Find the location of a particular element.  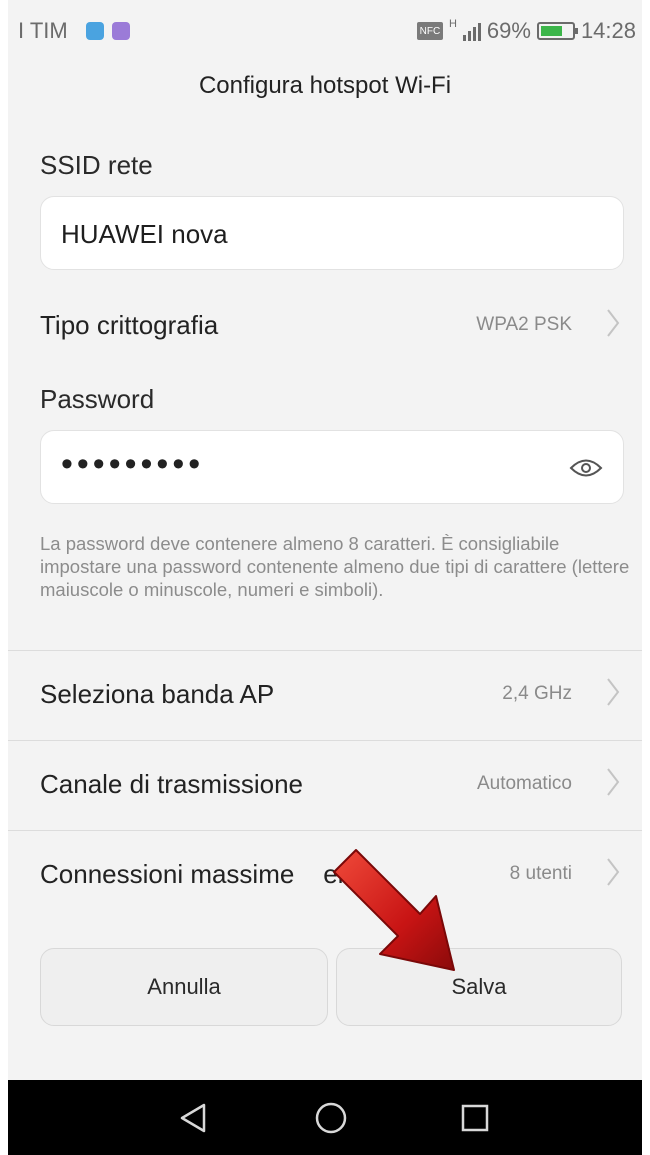

back-icon is located at coordinates (193, 1118).